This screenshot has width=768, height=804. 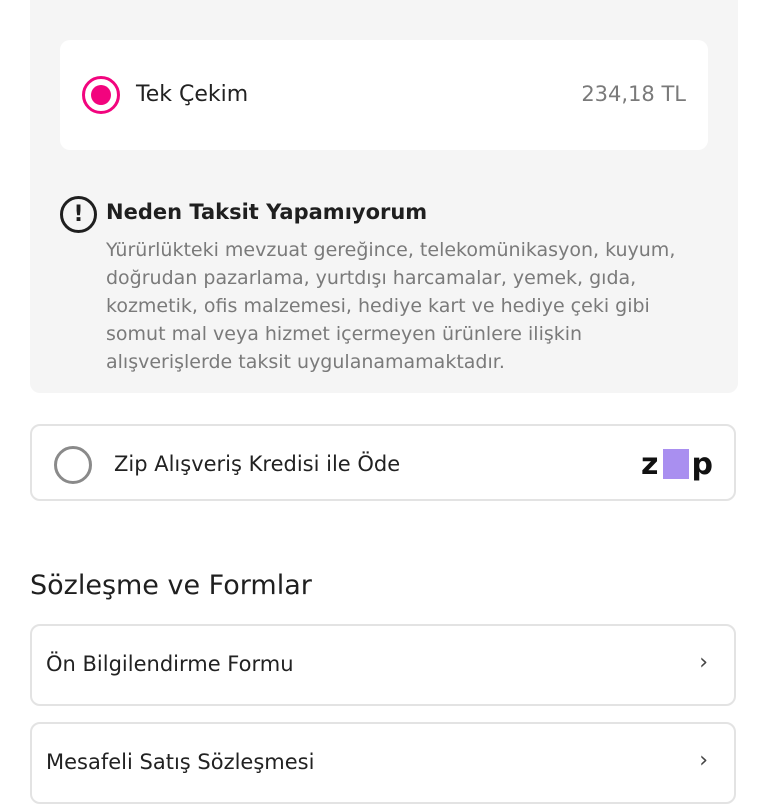 What do you see at coordinates (101, 95) in the screenshot?
I see `radio-selected` at bounding box center [101, 95].